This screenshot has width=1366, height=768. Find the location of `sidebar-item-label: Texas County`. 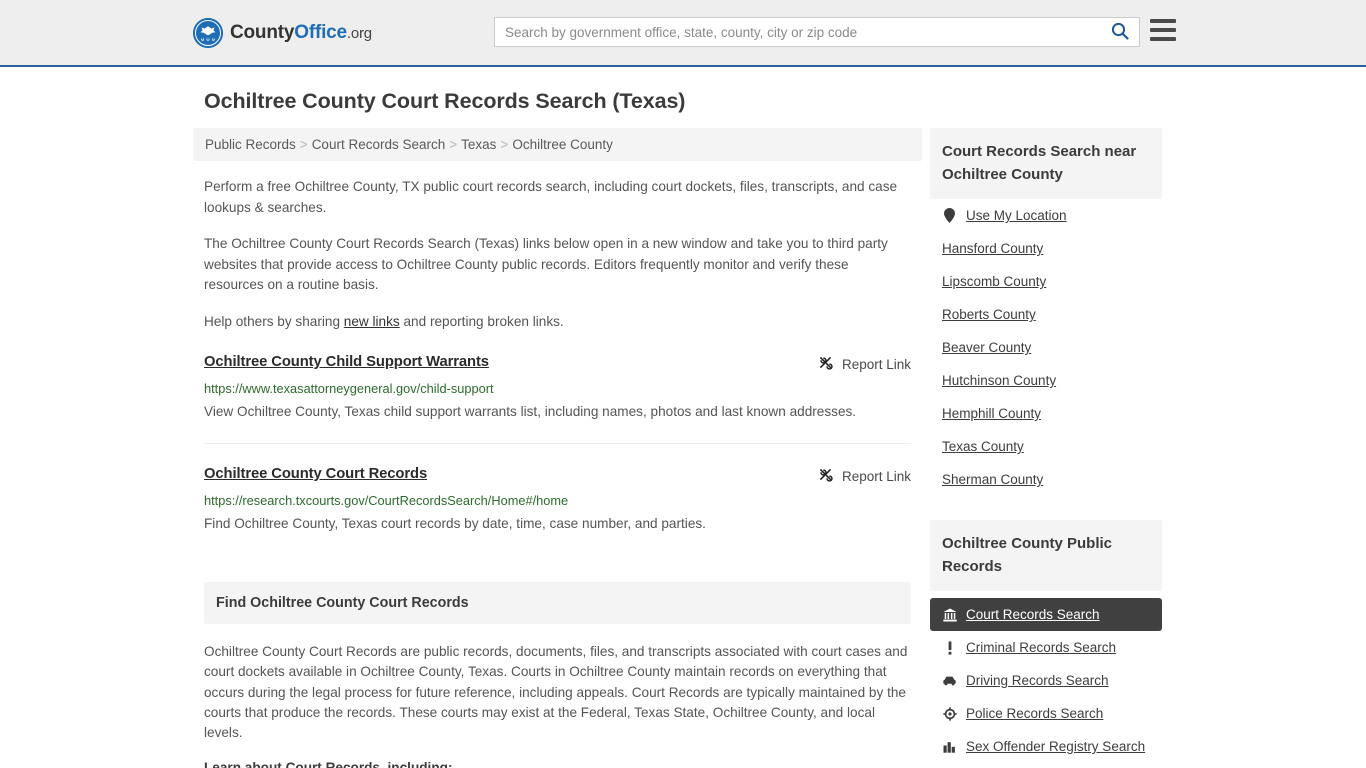

sidebar-item-label: Texas County is located at coordinates (983, 446).